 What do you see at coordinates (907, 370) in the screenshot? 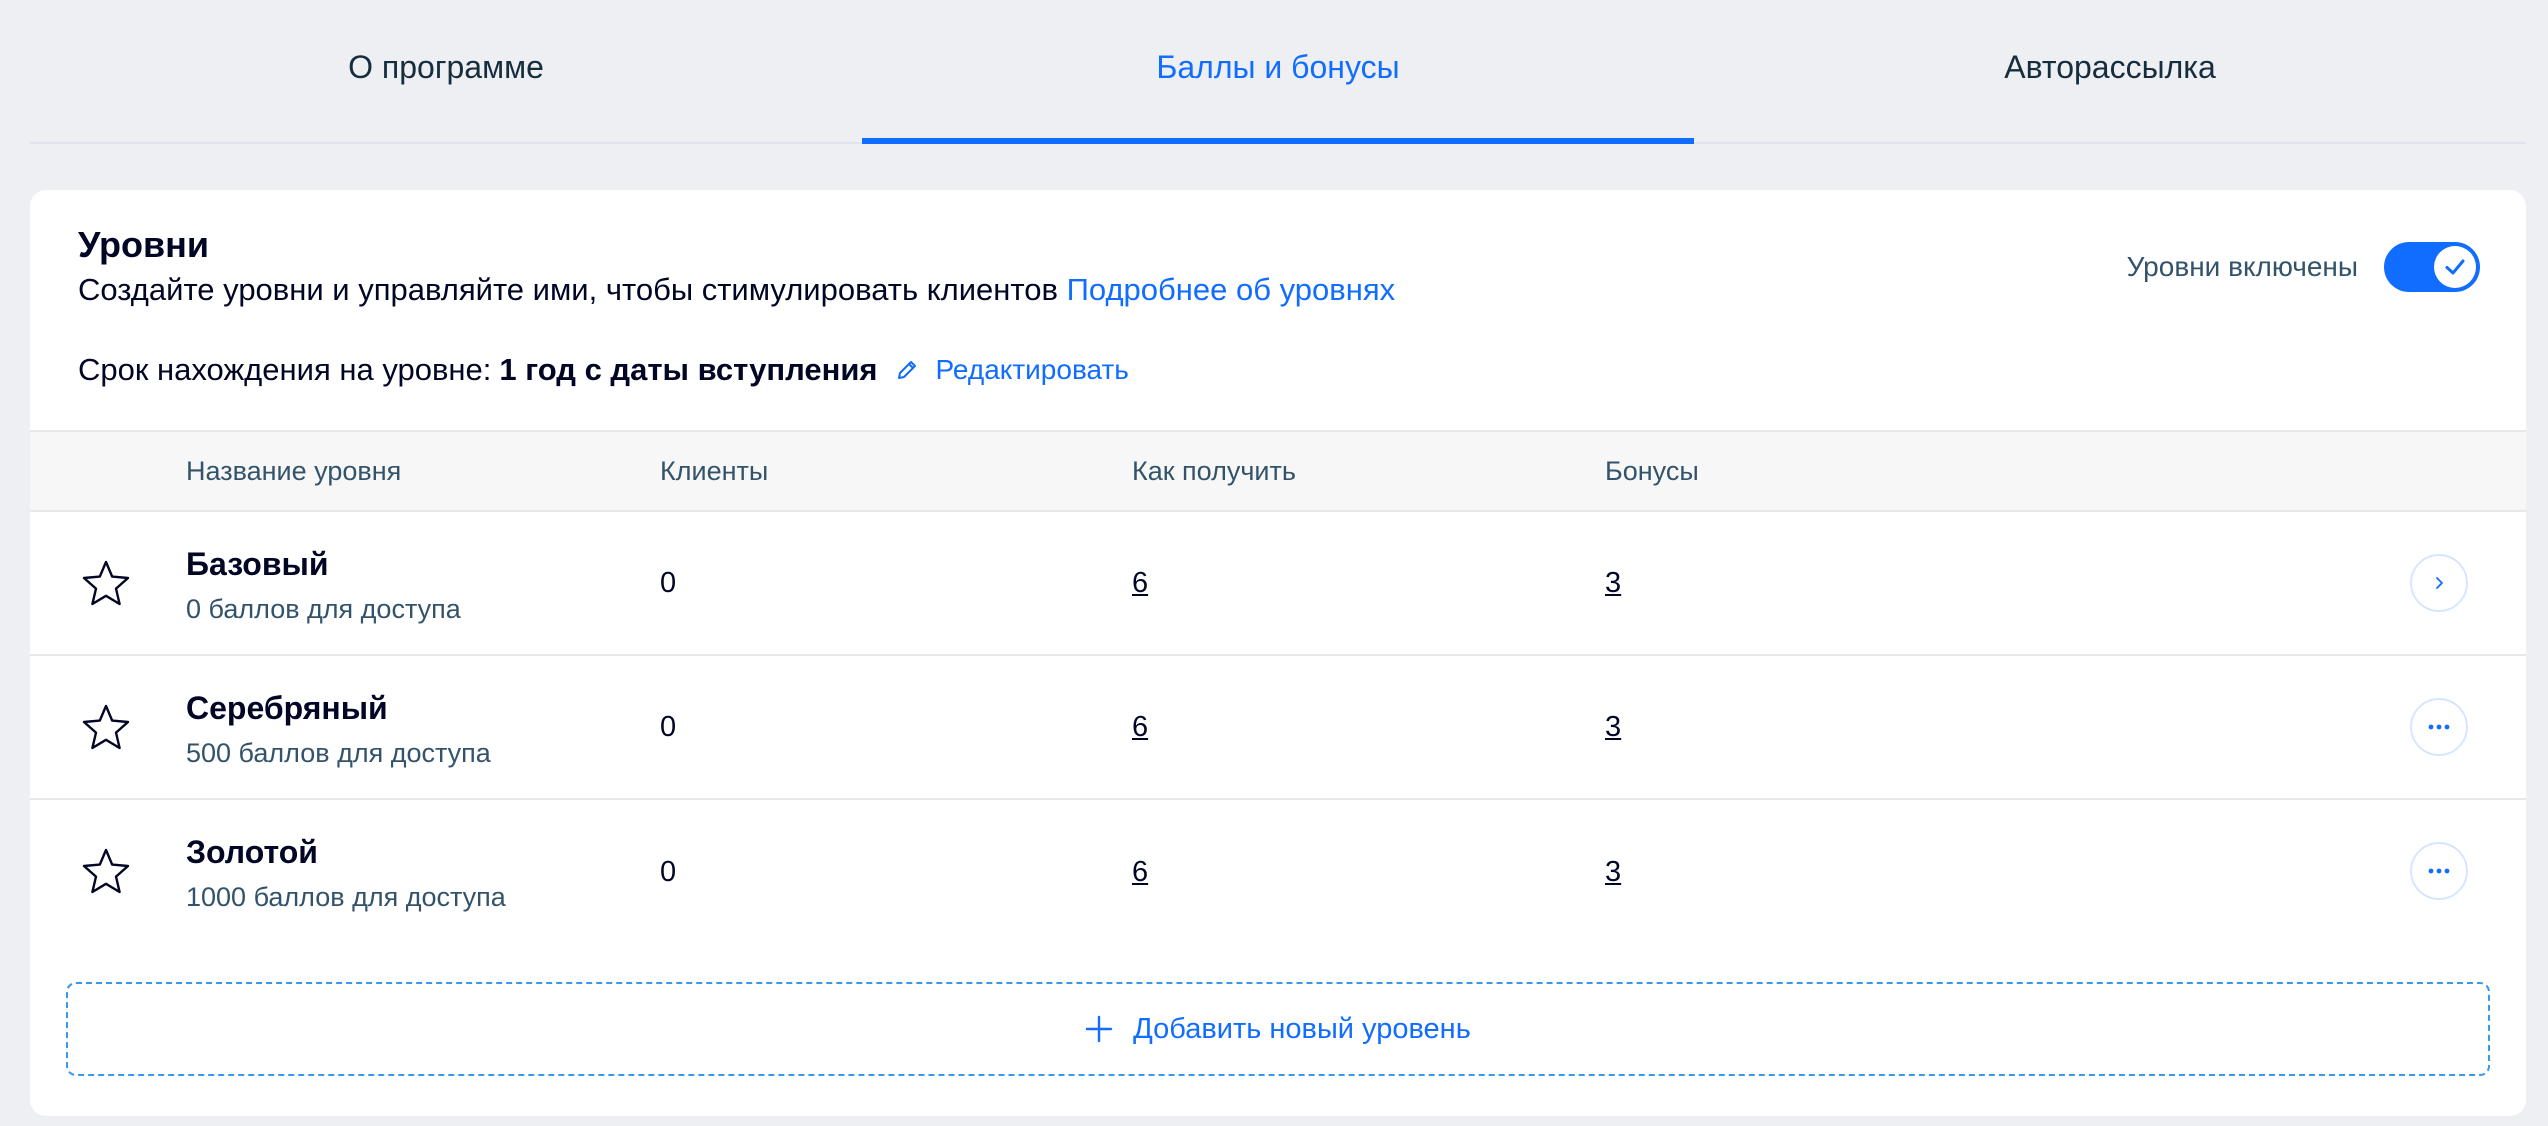
I see `pencil-icon` at bounding box center [907, 370].